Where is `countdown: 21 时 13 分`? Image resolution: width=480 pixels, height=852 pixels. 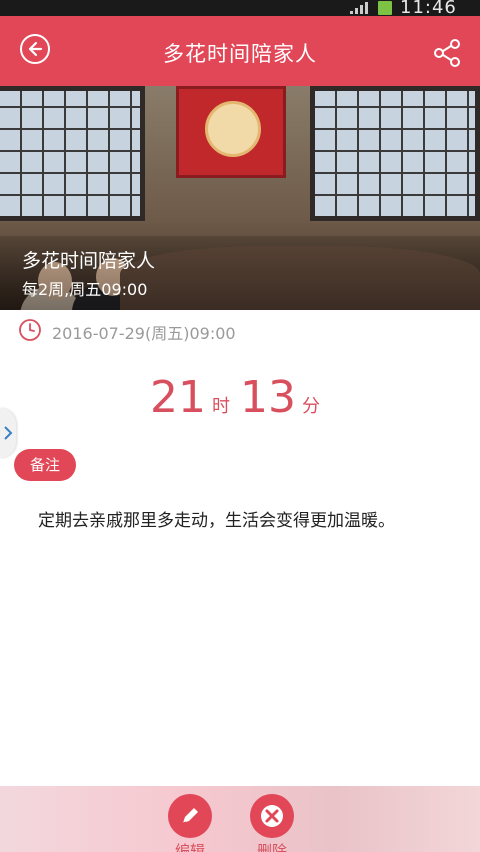
countdown: 21 时 13 分 is located at coordinates (240, 397).